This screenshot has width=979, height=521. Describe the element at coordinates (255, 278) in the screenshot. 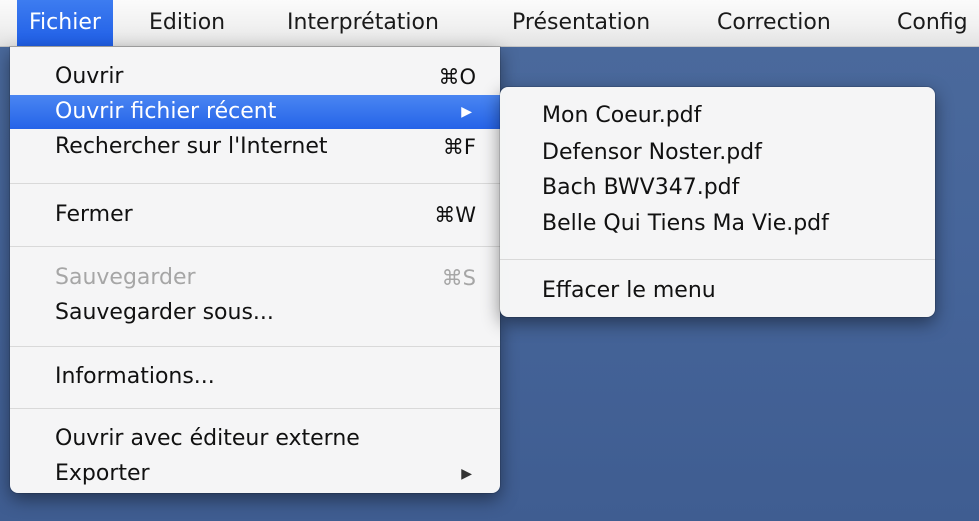

I see `menu-item-sauvegarder: Sauvegarder ⌘S` at that location.